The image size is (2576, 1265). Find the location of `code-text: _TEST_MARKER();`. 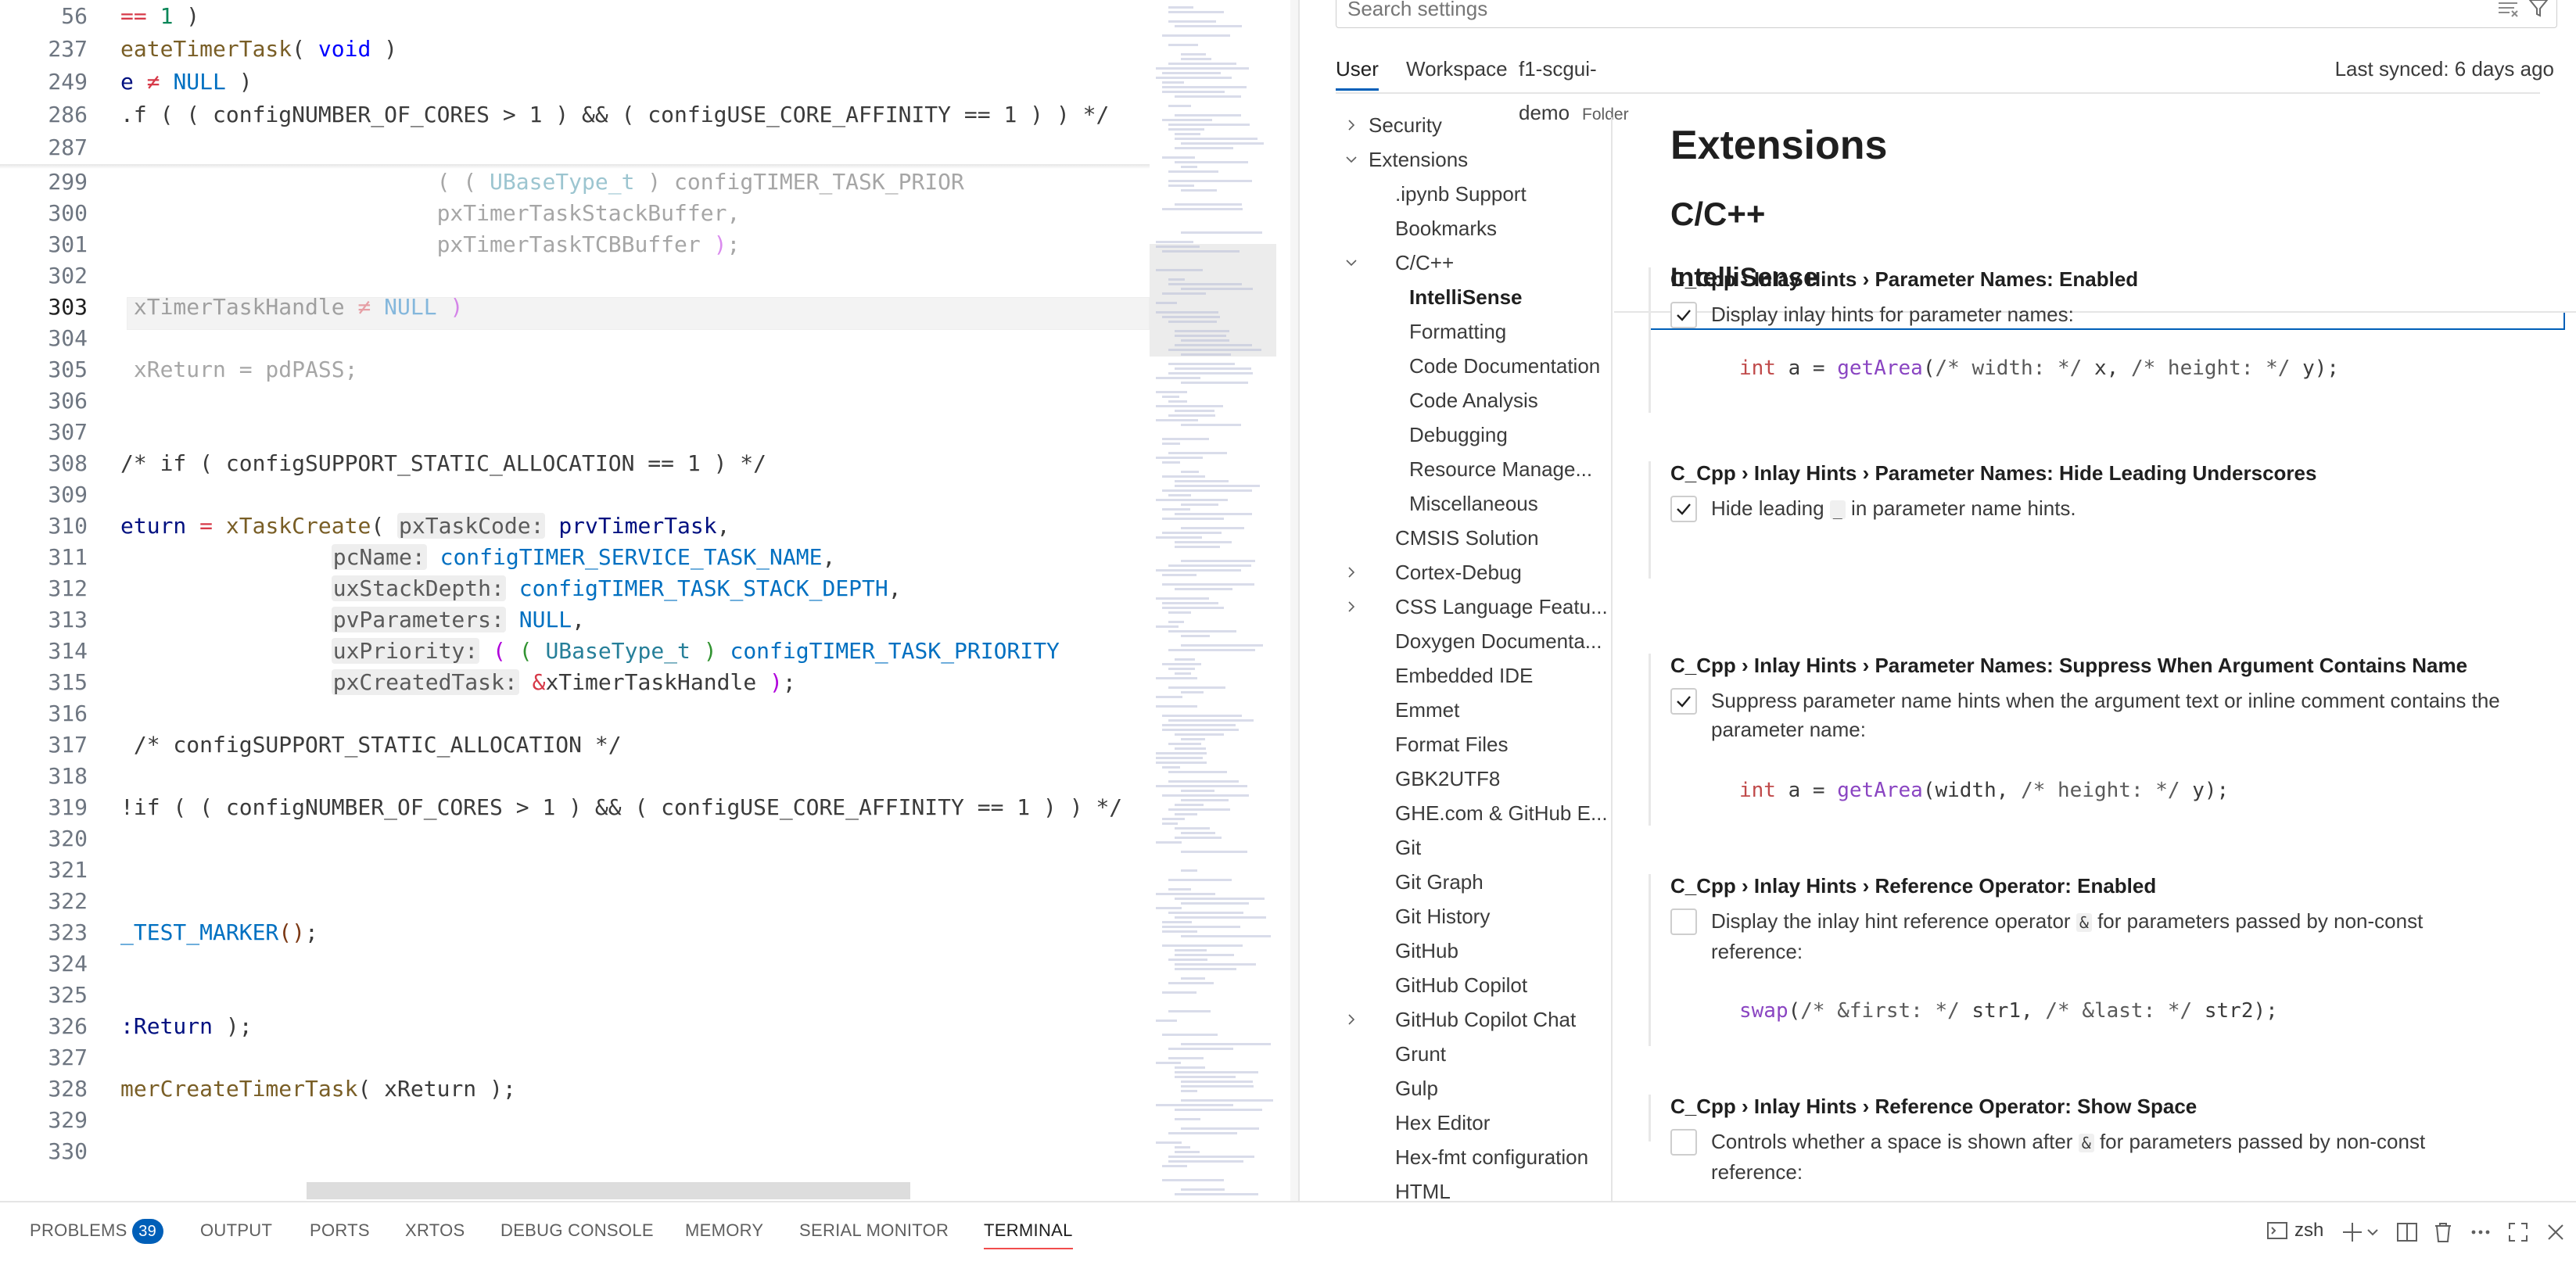

code-text: _TEST_MARKER(); is located at coordinates (219, 932).